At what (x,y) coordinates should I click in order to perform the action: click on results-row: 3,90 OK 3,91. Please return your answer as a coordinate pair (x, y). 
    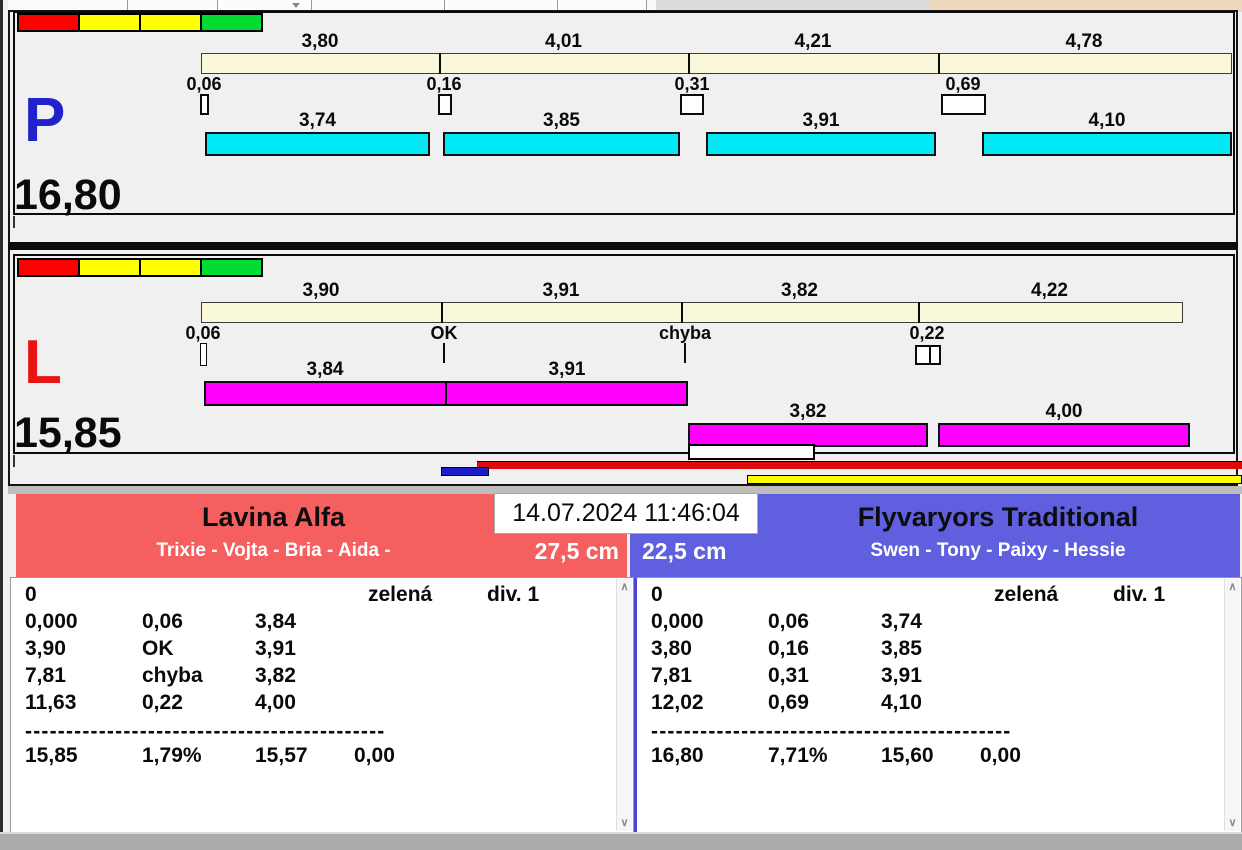
    Looking at the image, I should click on (160, 648).